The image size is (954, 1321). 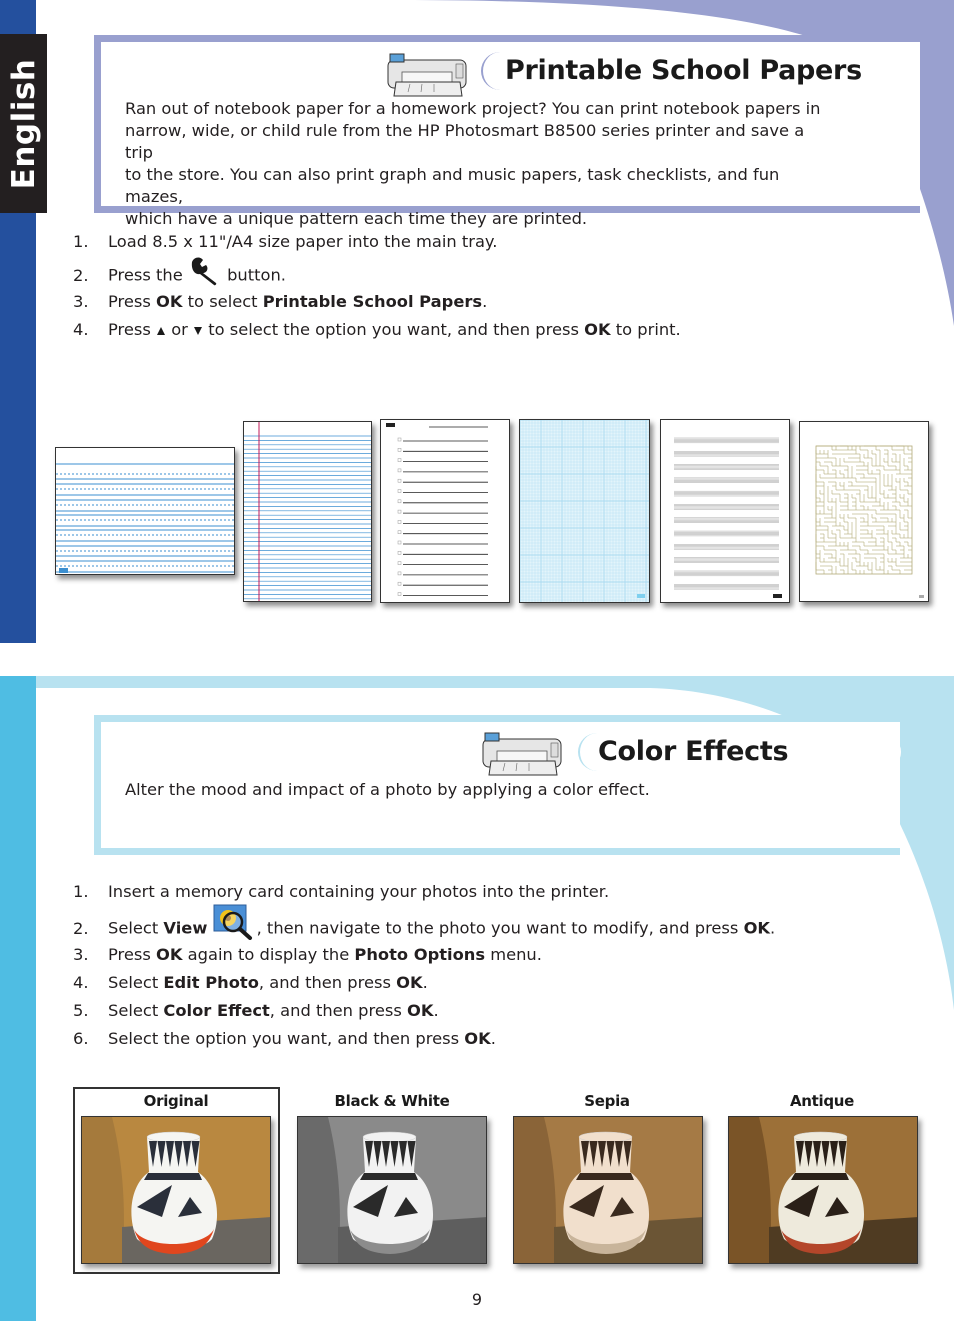 I want to click on photo-original, so click(x=176, y=1190).